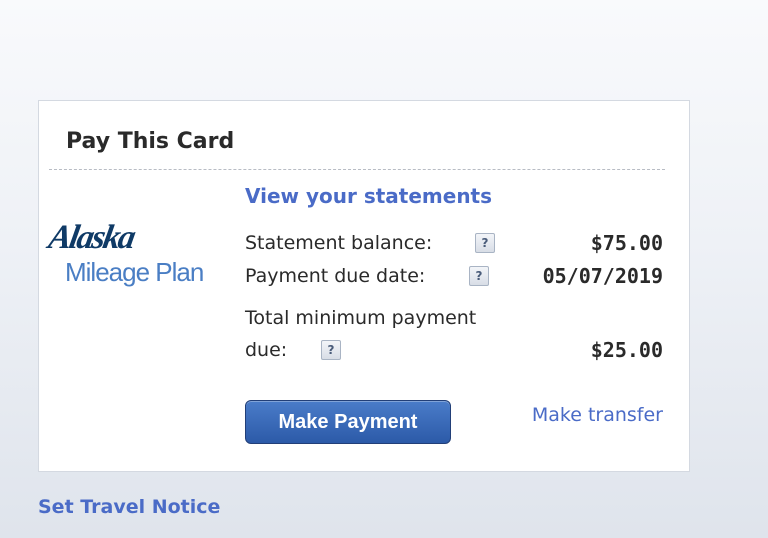 The image size is (768, 538). Describe the element at coordinates (91, 237) in the screenshot. I see `logo-alaska-text: Alaska` at that location.